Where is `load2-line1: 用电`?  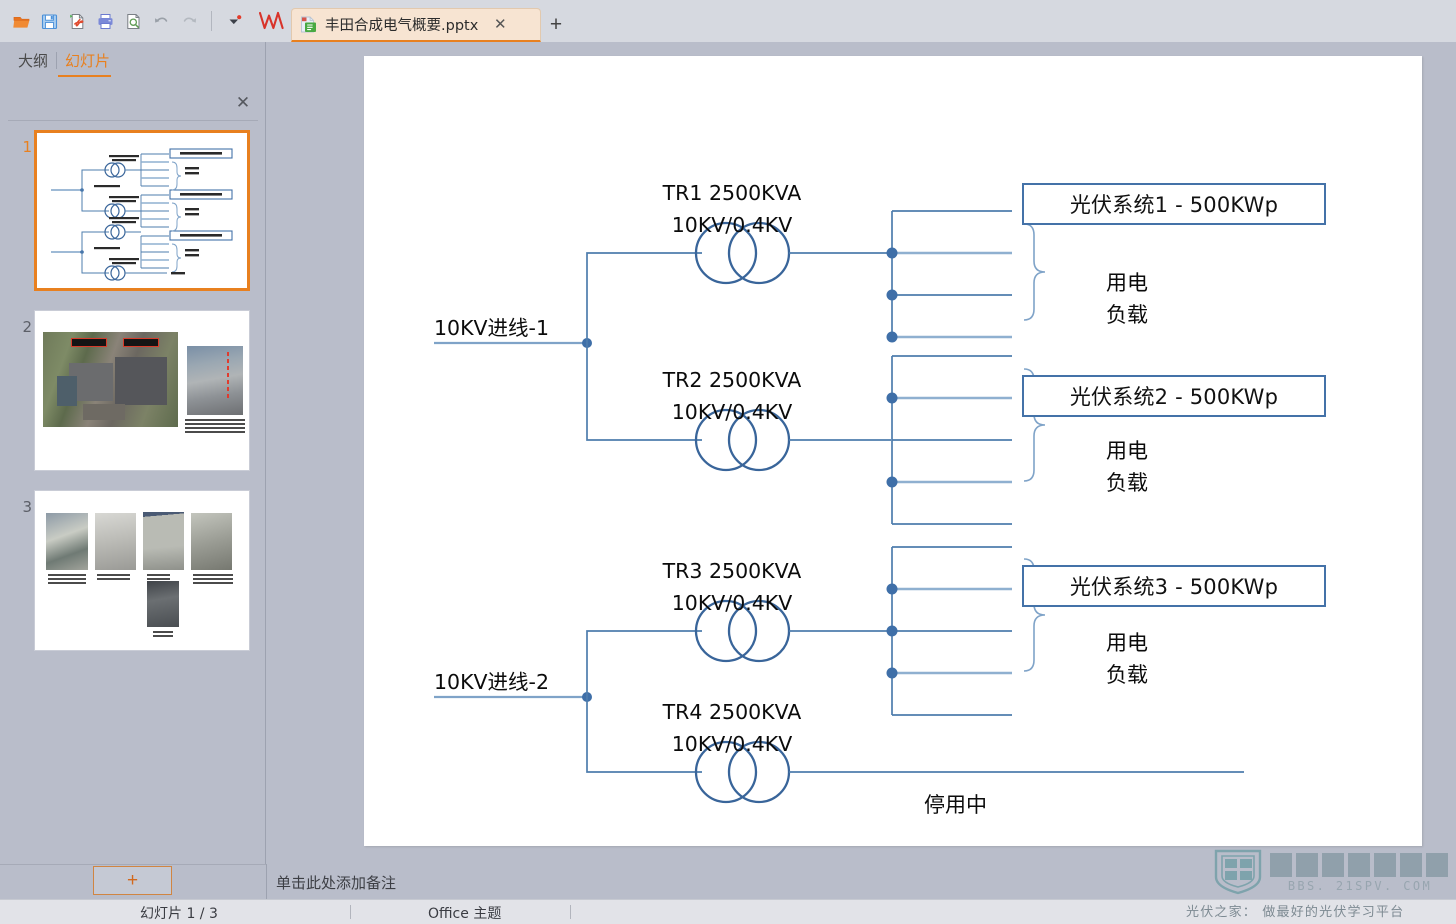
load2-line1: 用电 is located at coordinates (1127, 451).